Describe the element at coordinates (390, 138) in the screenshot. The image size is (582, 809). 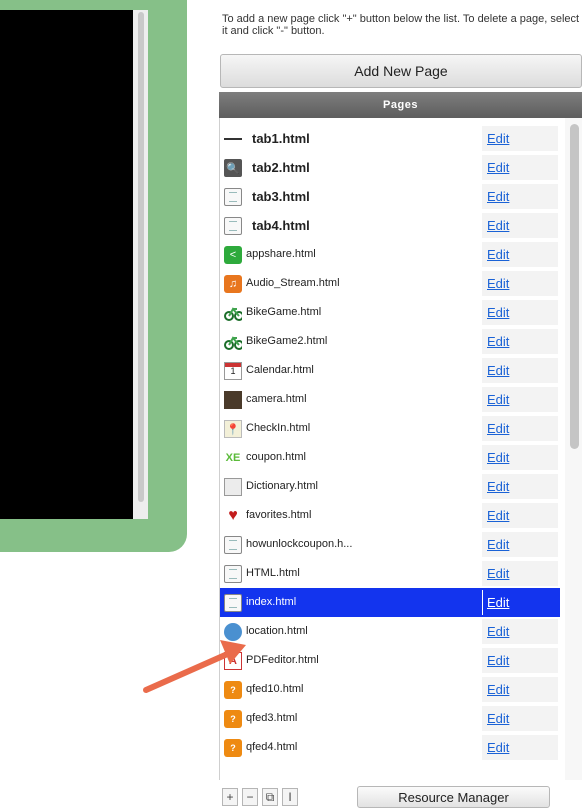
I see `page-row: tab1.html Edit` at that location.